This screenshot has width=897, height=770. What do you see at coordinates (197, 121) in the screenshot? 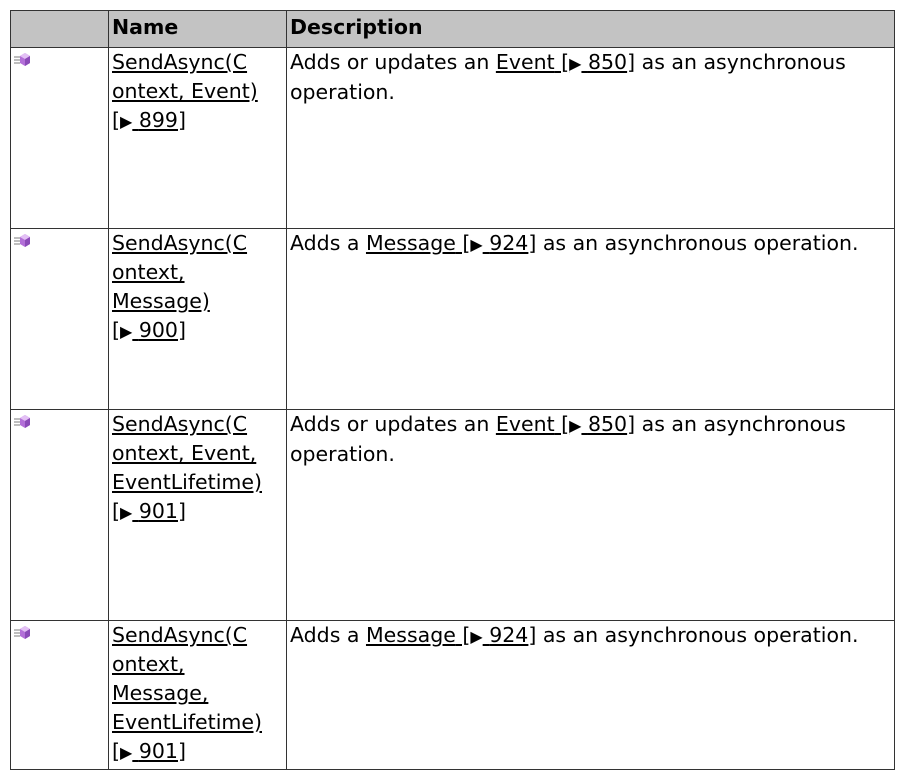
I see `method-page-ref: [▶ 899]` at bounding box center [197, 121].